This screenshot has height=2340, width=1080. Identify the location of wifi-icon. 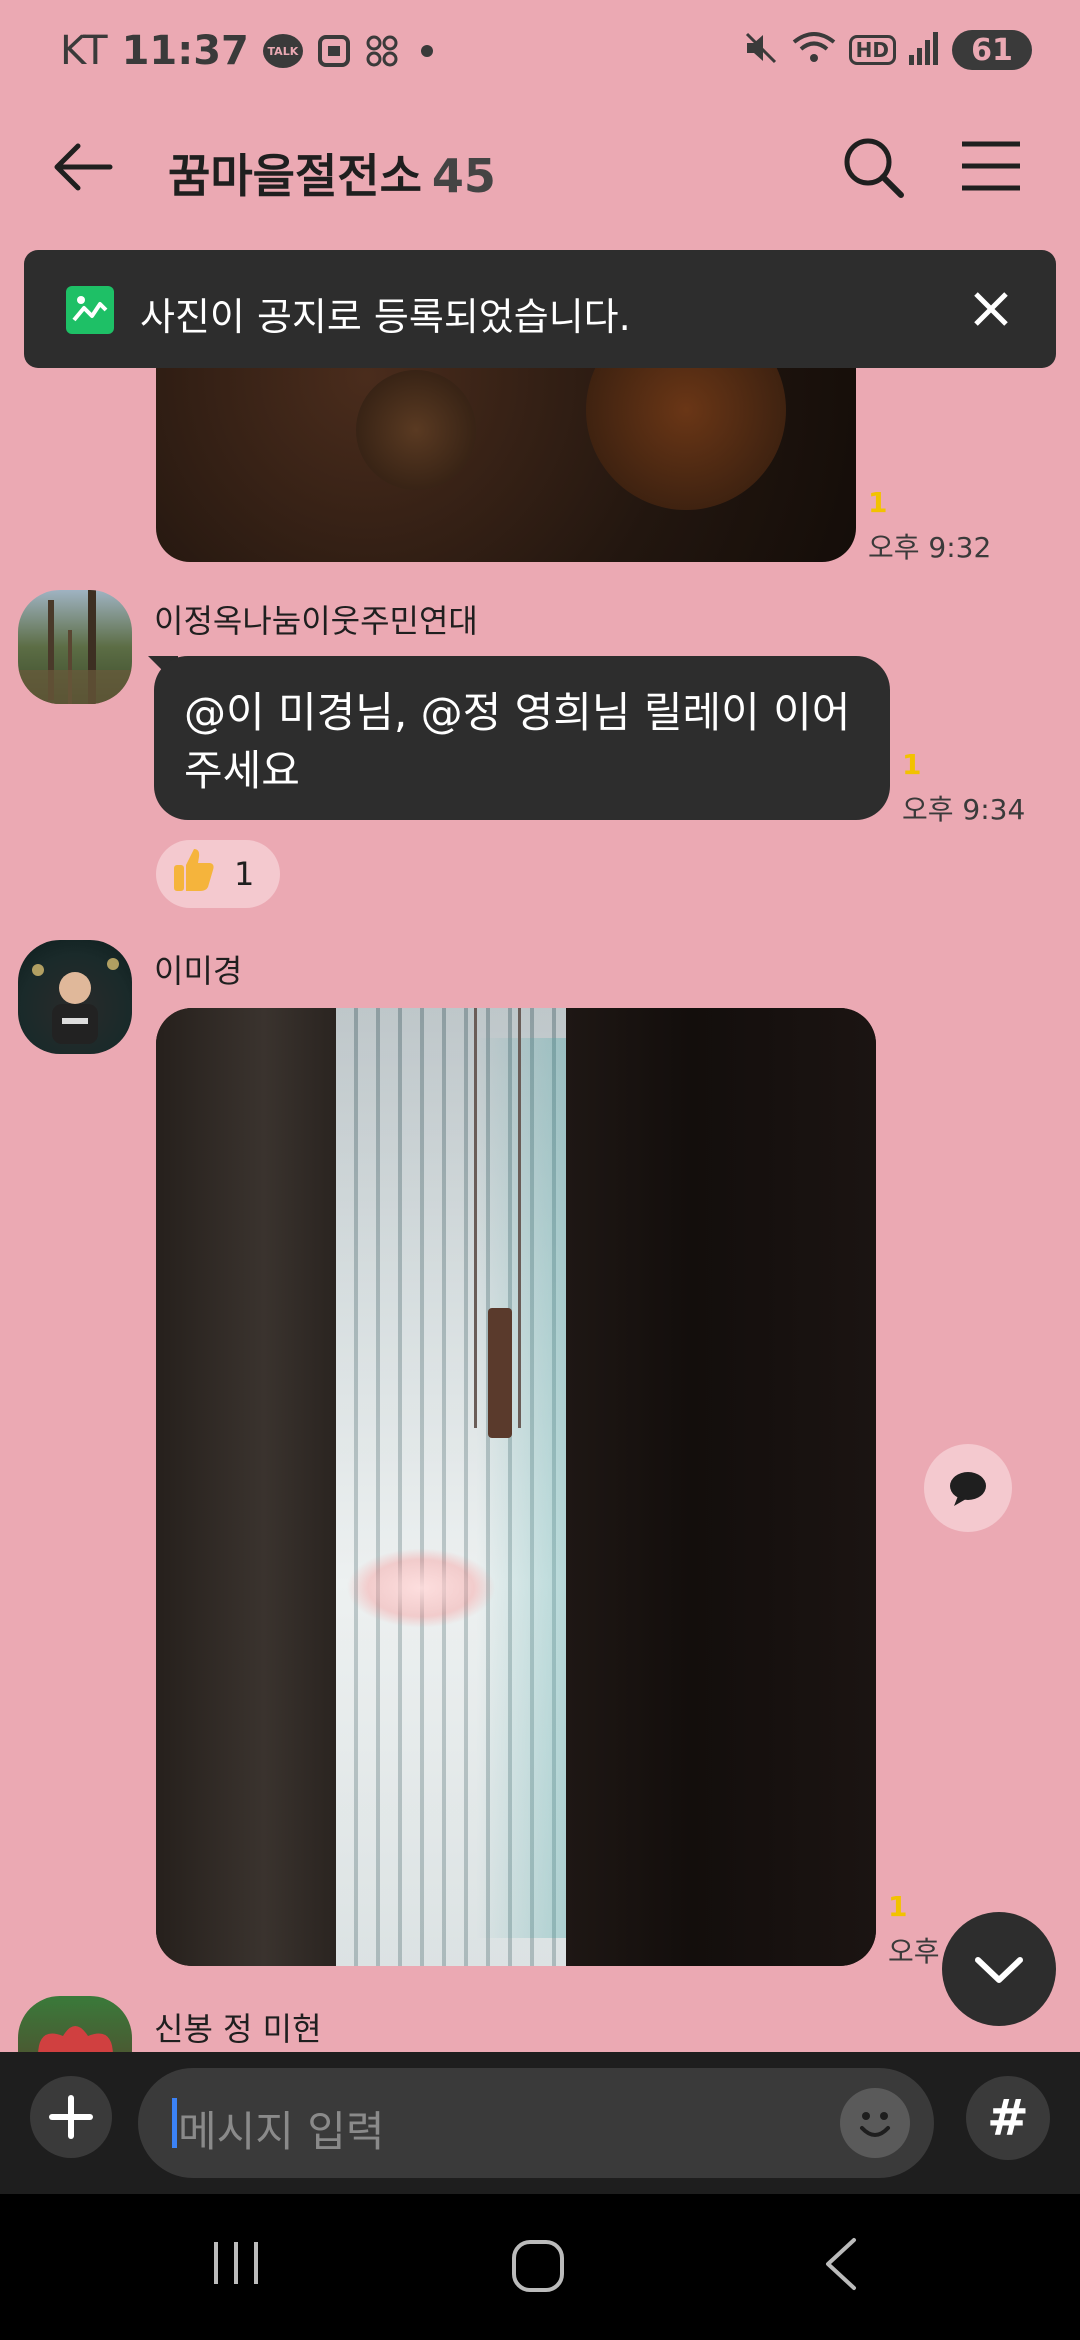
(814, 50).